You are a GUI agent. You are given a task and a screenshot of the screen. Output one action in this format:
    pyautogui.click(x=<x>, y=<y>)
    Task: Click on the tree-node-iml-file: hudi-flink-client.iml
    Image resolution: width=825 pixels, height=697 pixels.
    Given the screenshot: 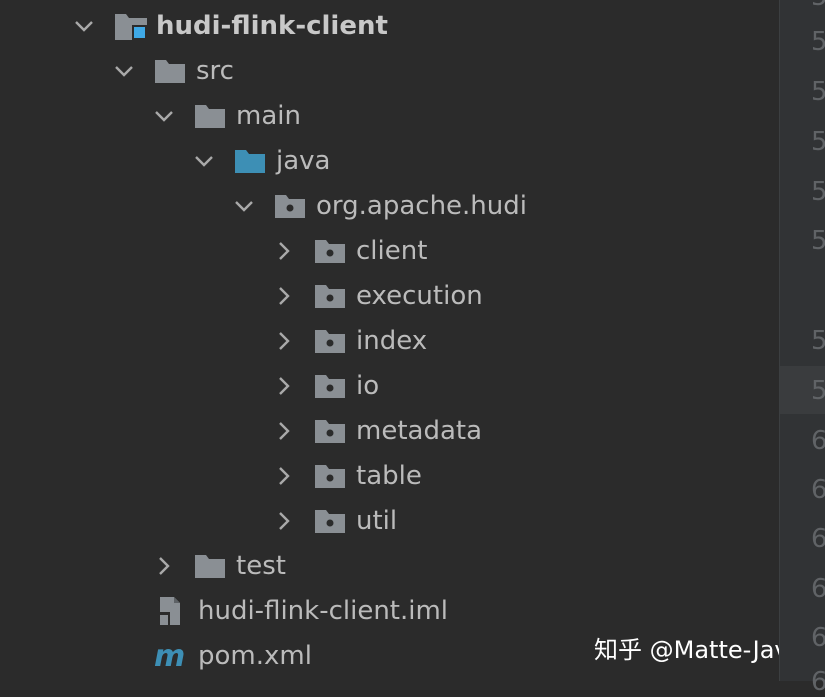 What is the action you would take?
    pyautogui.click(x=301, y=611)
    